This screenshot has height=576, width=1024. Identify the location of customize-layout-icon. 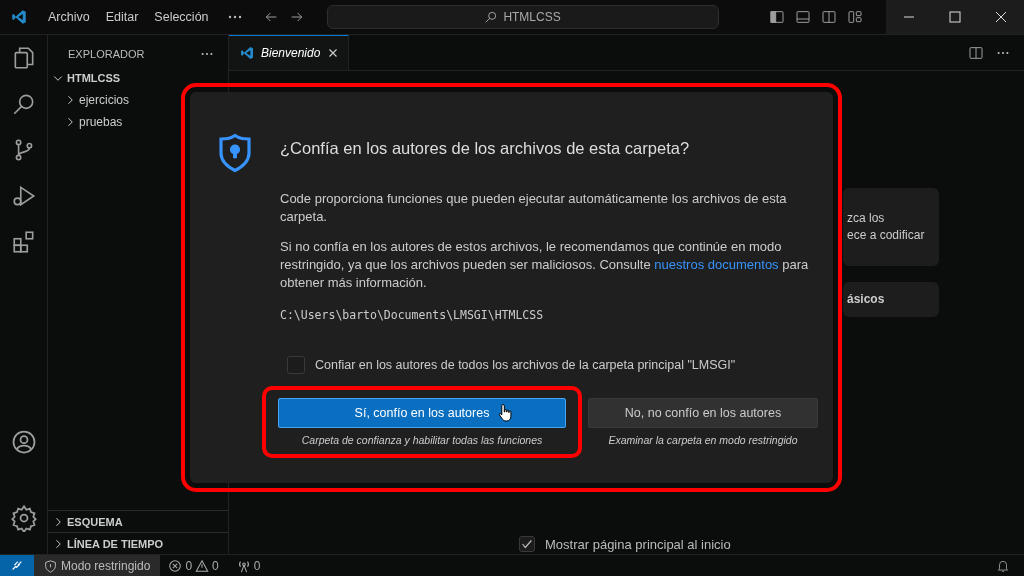
(854, 17).